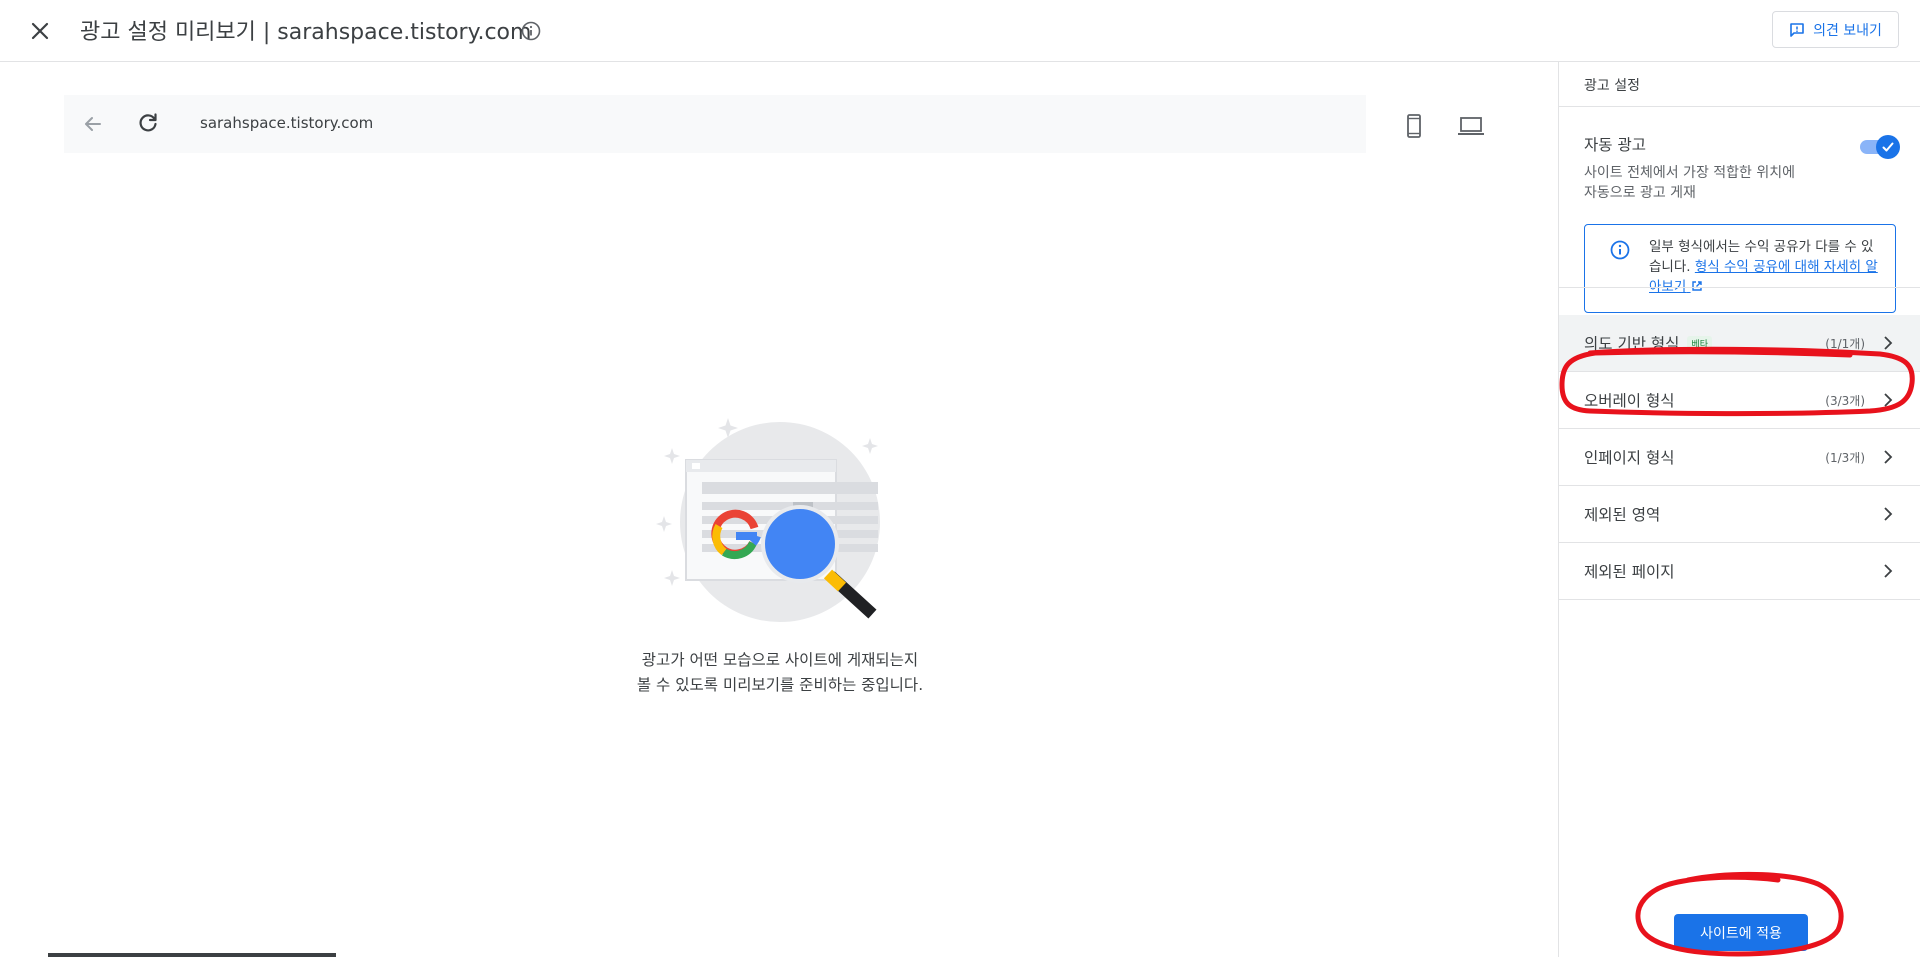  I want to click on horizontal-scrollbar, so click(192, 955).